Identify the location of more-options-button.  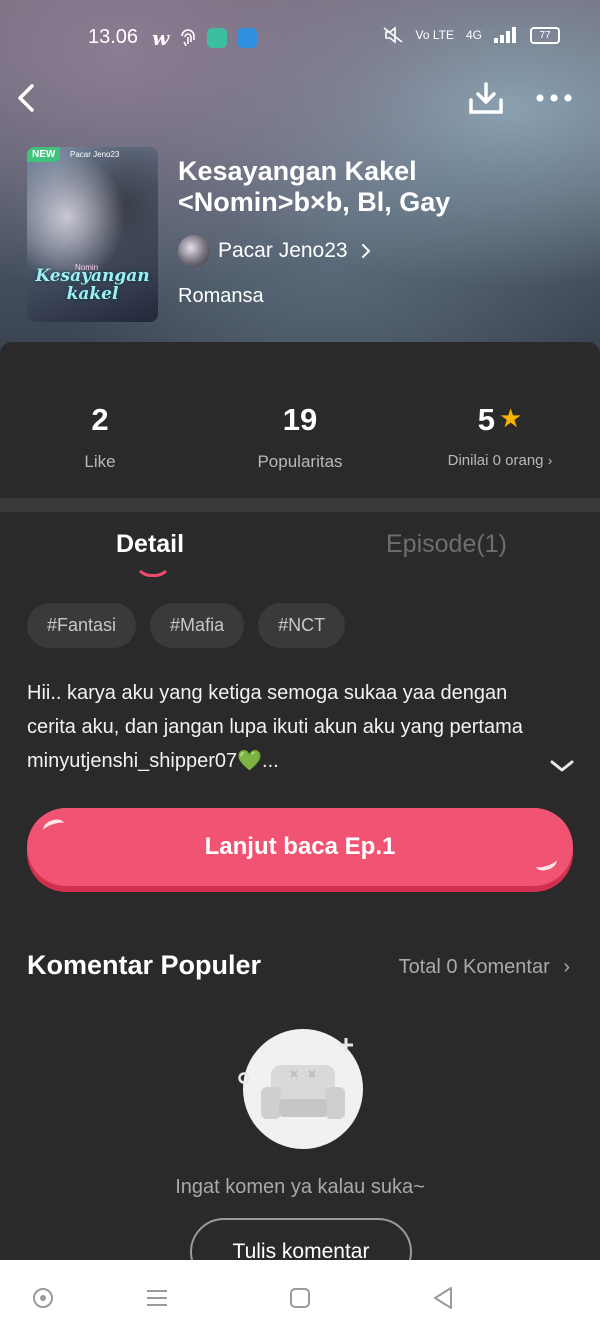
(554, 98).